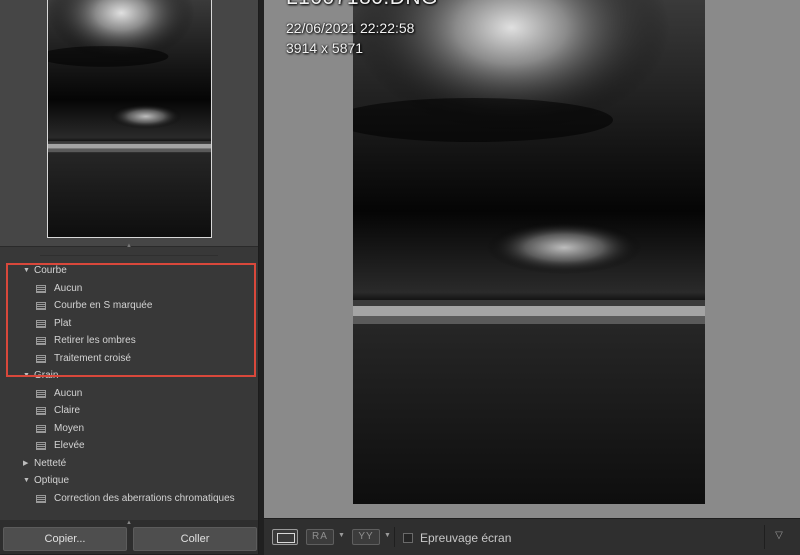  What do you see at coordinates (362, 5) in the screenshot?
I see `photo-filename: L1007180.DNG` at bounding box center [362, 5].